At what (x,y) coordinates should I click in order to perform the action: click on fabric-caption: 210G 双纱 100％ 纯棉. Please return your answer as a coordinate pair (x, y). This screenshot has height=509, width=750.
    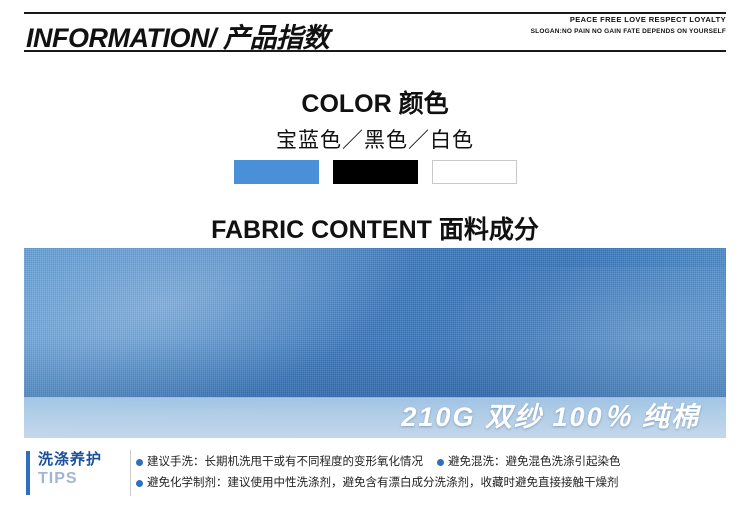
    Looking at the image, I should click on (550, 417).